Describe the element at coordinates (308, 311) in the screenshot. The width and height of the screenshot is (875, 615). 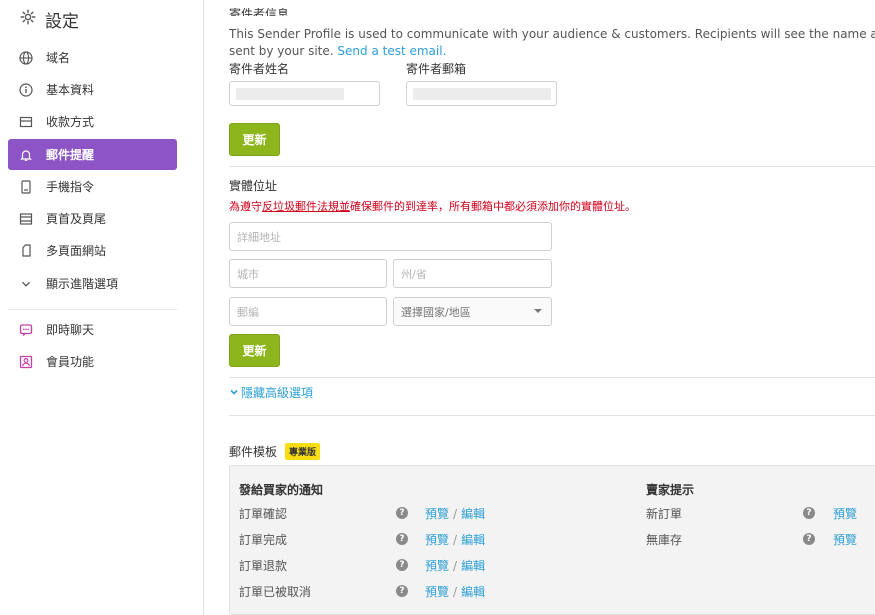
I see `zip-input: 郵編` at that location.